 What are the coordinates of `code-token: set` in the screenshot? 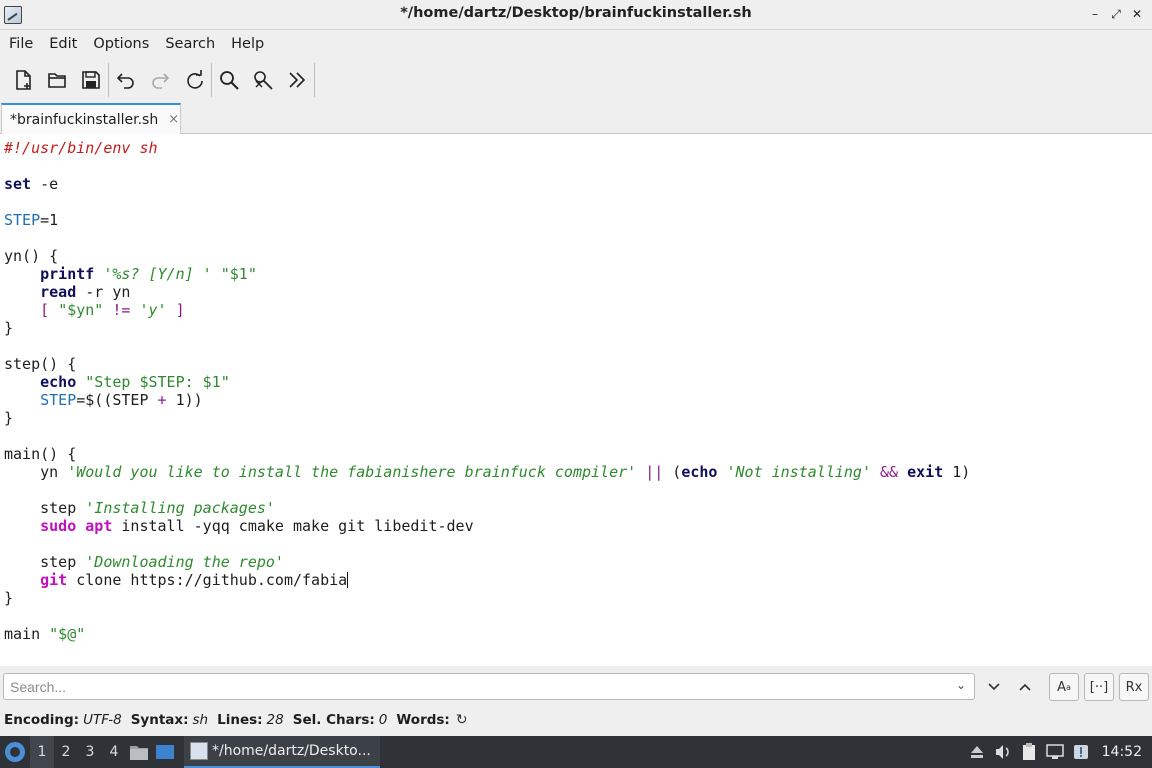 It's located at (18, 184).